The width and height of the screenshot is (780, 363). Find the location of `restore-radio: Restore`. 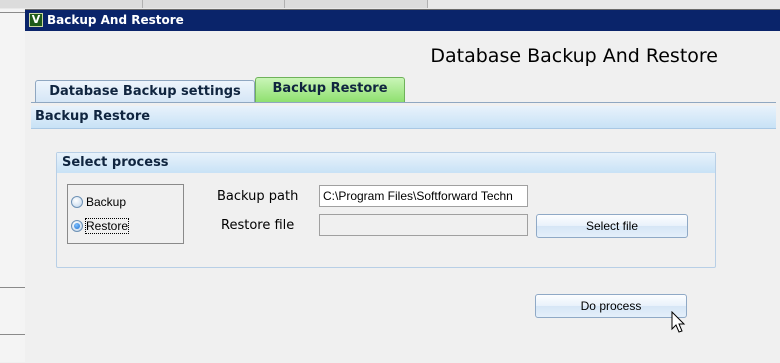

restore-radio: Restore is located at coordinates (100, 226).